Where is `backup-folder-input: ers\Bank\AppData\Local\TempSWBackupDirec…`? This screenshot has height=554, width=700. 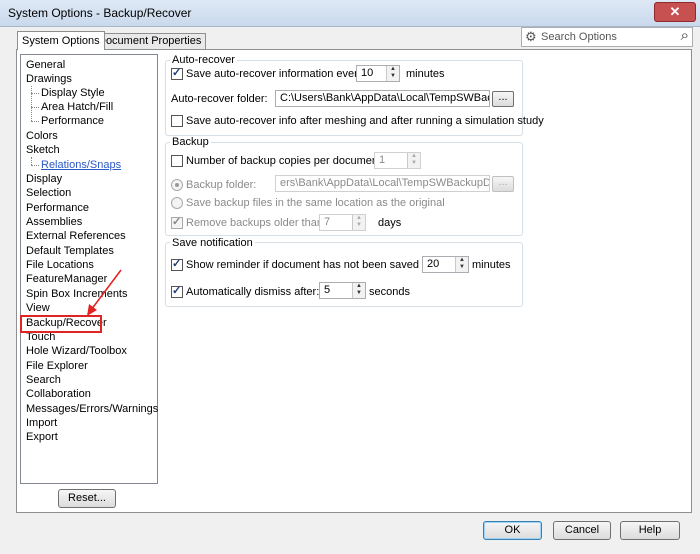 backup-folder-input: ers\Bank\AppData\Local\TempSWBackupDirec… is located at coordinates (382, 183).